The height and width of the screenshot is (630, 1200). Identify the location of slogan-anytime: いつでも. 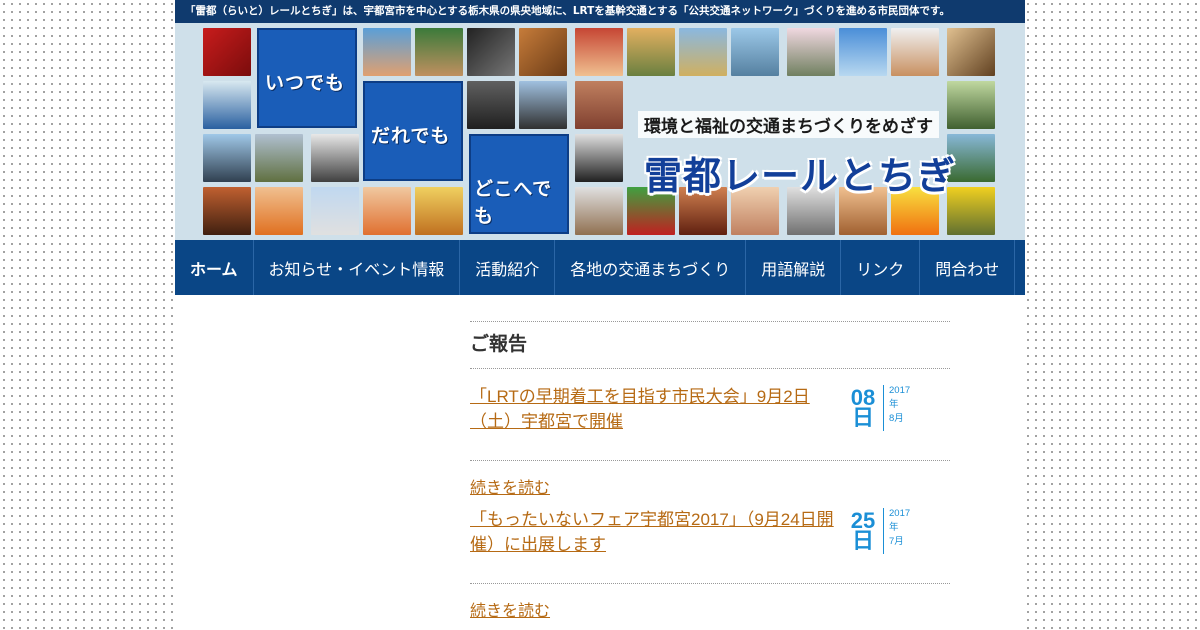
(305, 83).